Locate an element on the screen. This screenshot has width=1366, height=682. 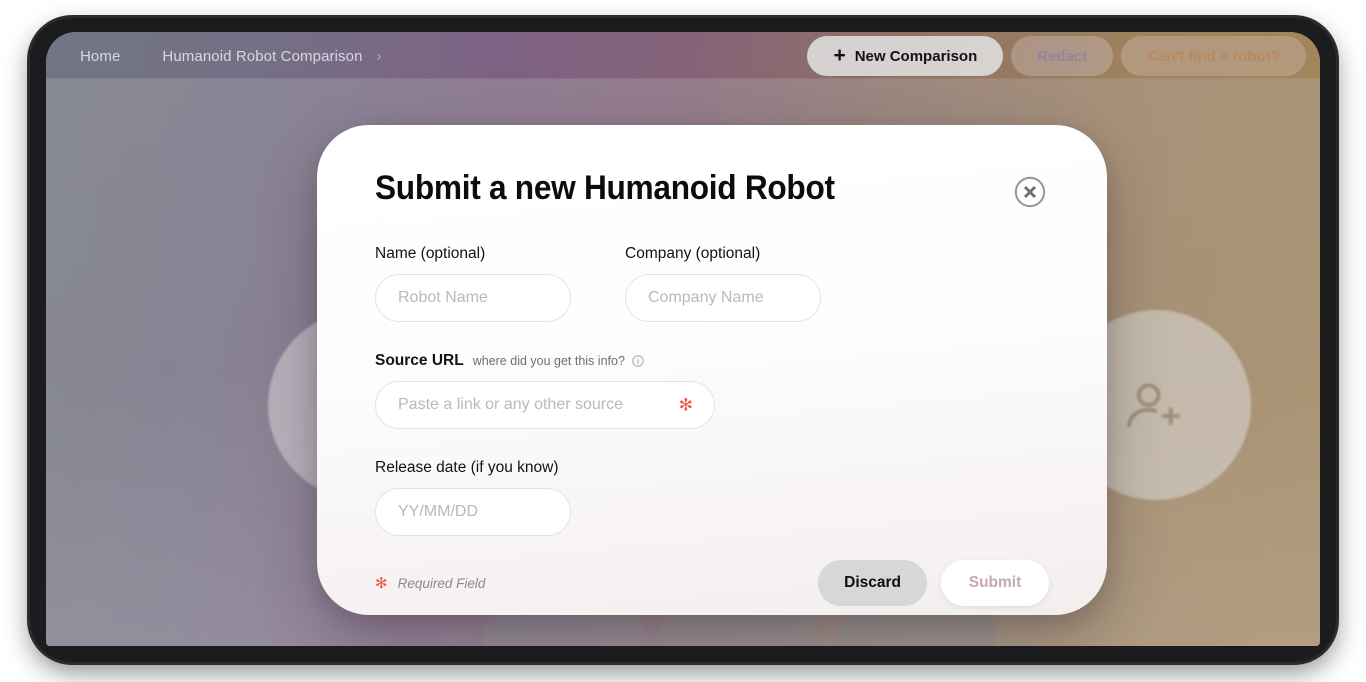
close-icon is located at coordinates (1030, 192).